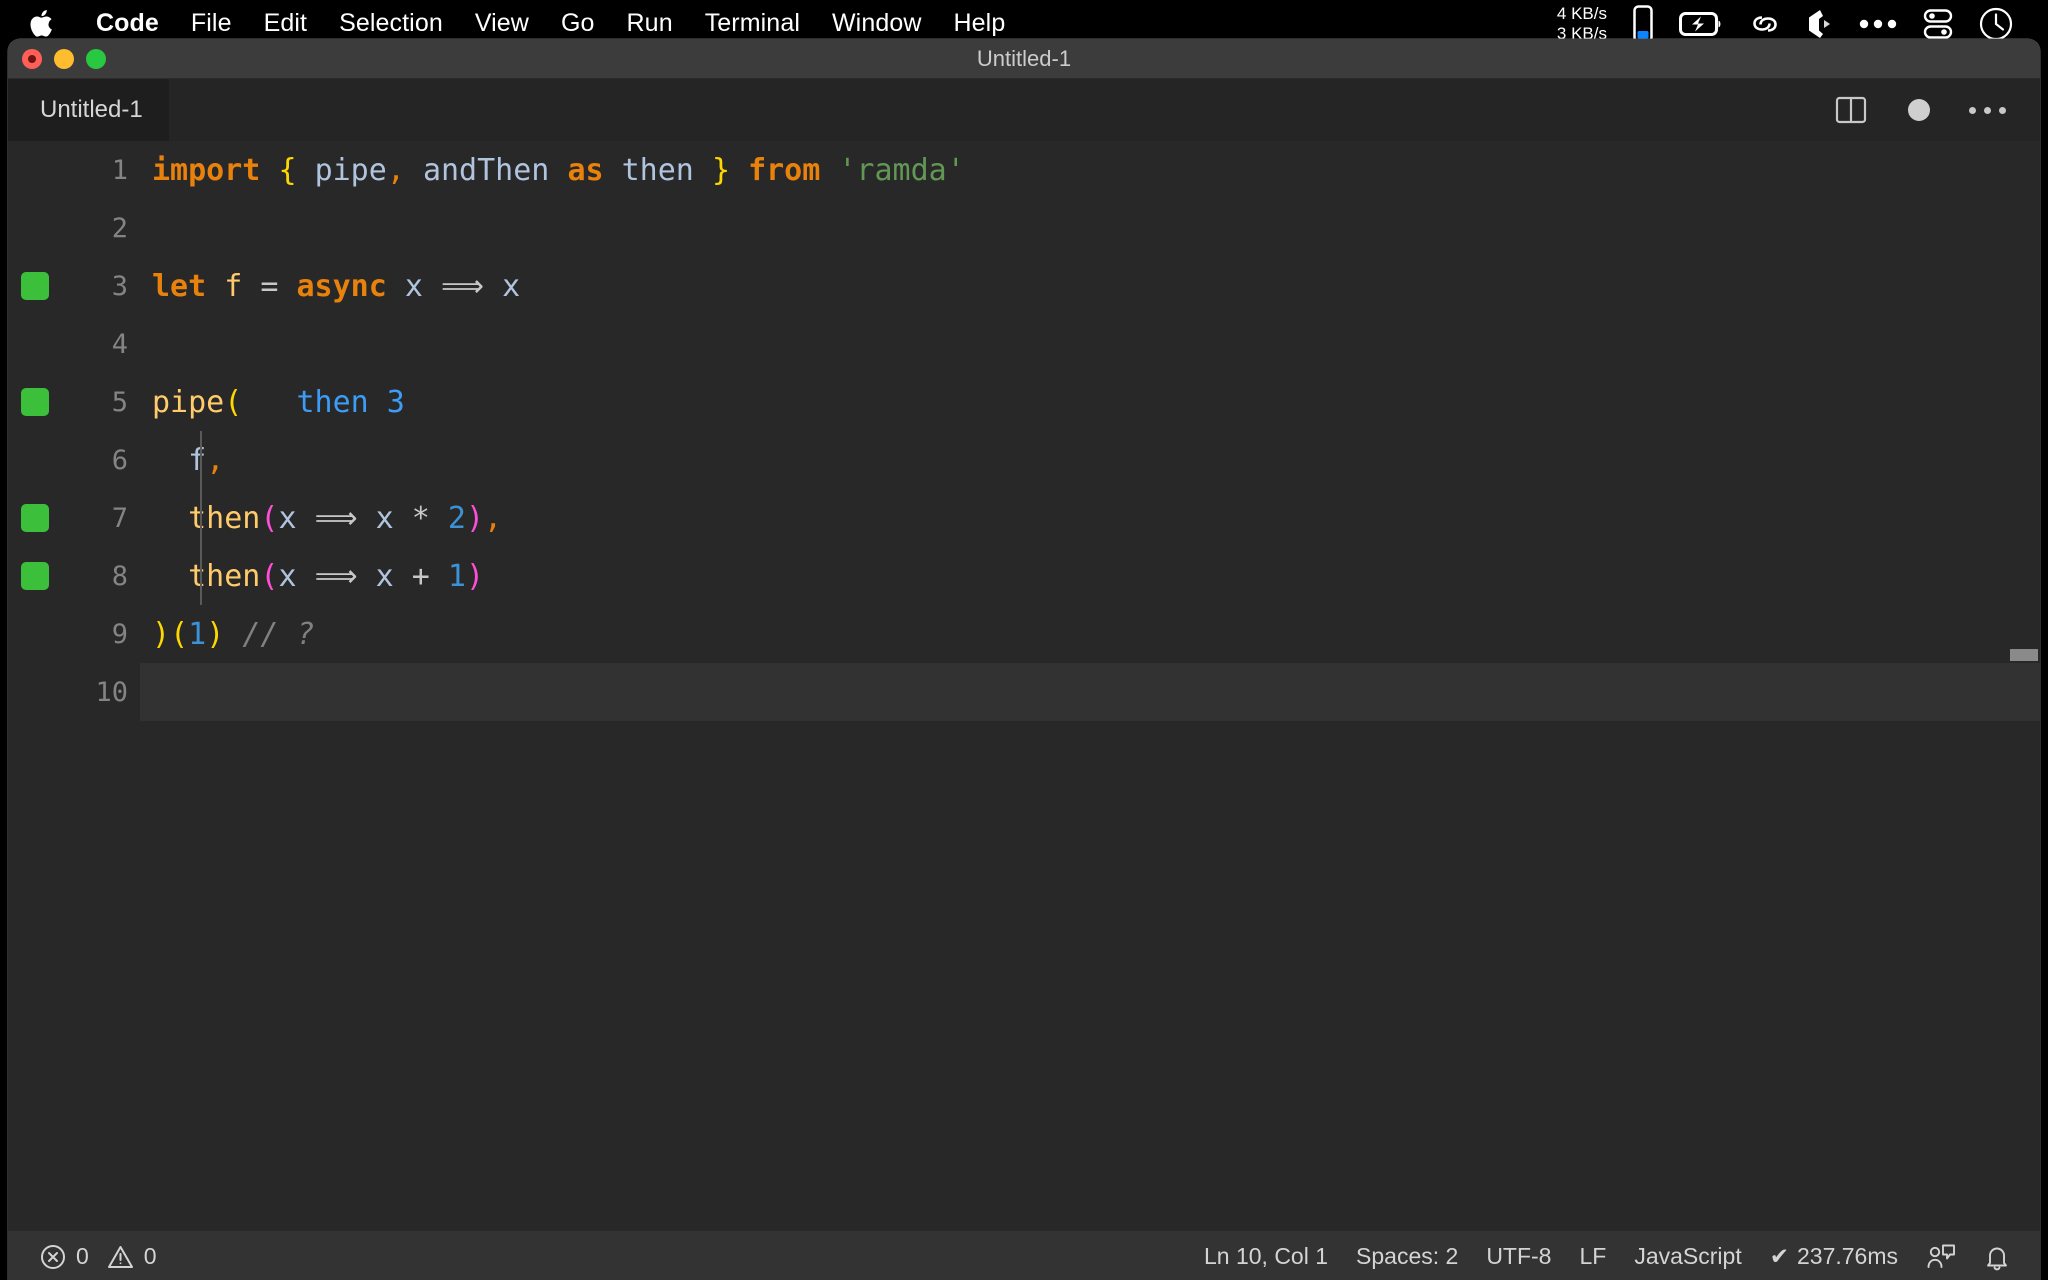 This screenshot has height=1280, width=2048. What do you see at coordinates (1581, 13) in the screenshot?
I see `network-upload-speed: 4 KB/s` at bounding box center [1581, 13].